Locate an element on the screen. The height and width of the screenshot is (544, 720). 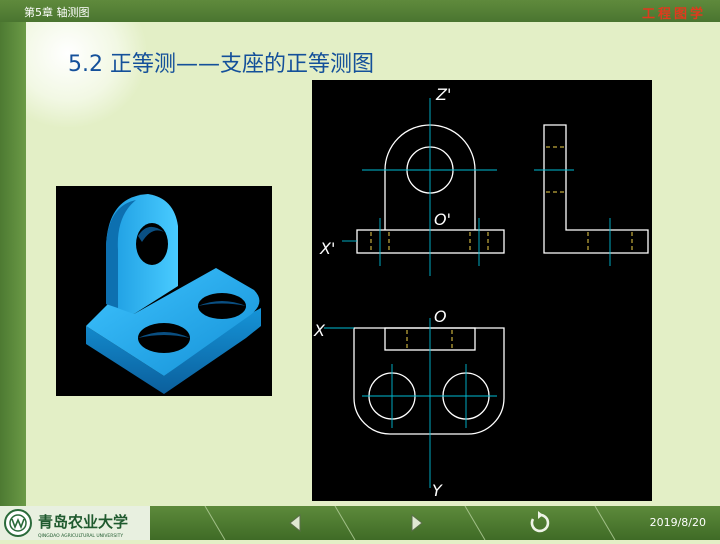
university-logo-area: 青岛农业大学 QINGDAO AGRICULTURAL UNIVERSITY is located at coordinates (75, 523).